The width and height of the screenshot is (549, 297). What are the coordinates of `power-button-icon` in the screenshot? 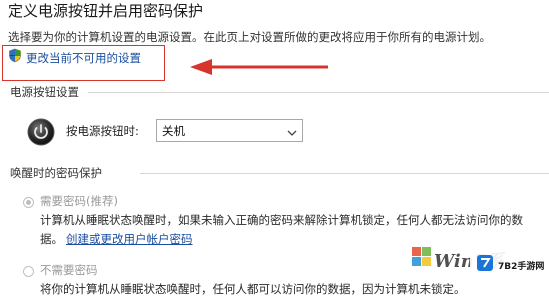 It's located at (41, 134).